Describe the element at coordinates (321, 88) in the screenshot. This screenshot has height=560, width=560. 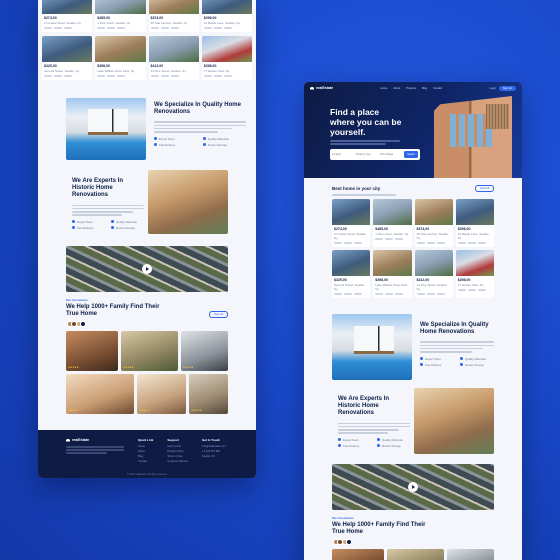
I see `logo: realEstate` at that location.